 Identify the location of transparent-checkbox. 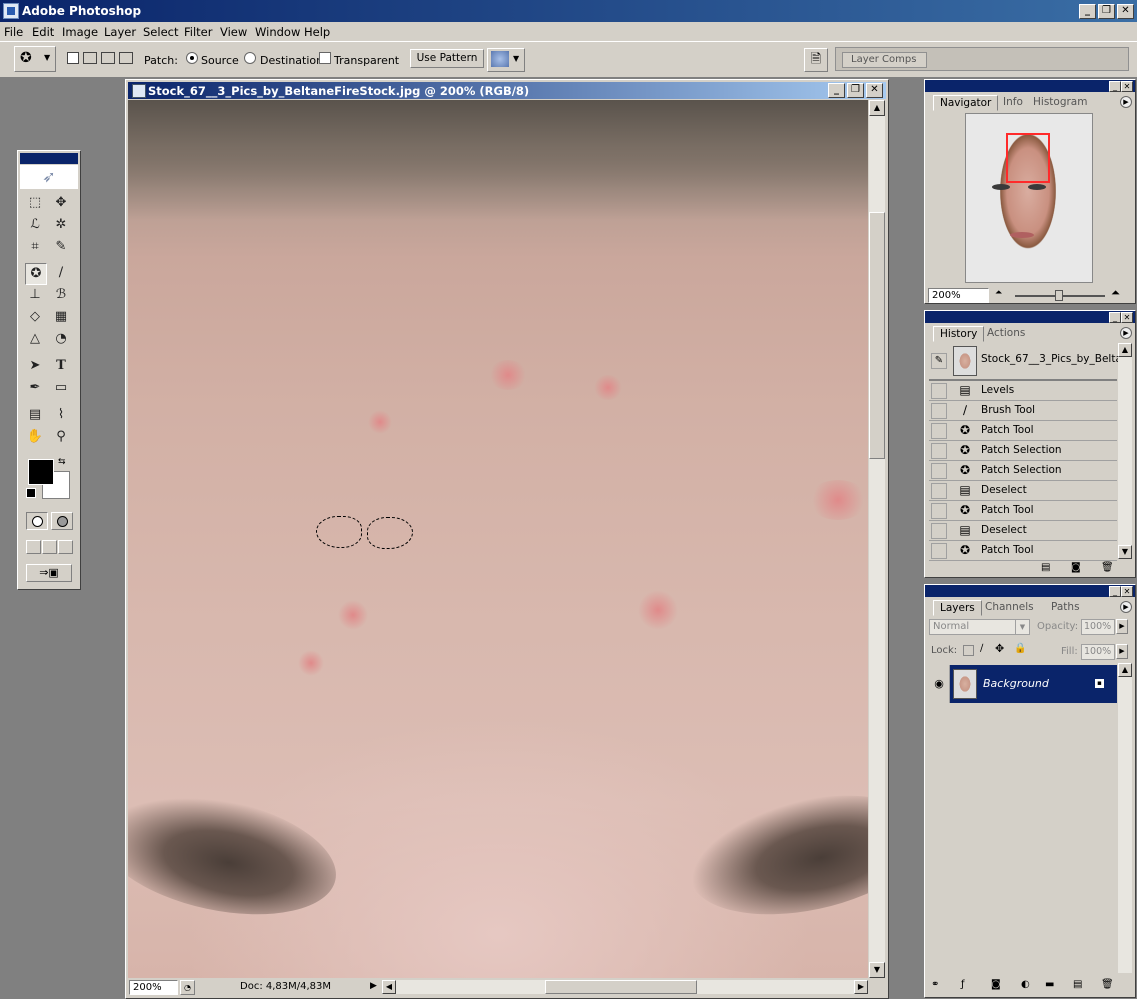
(325, 58).